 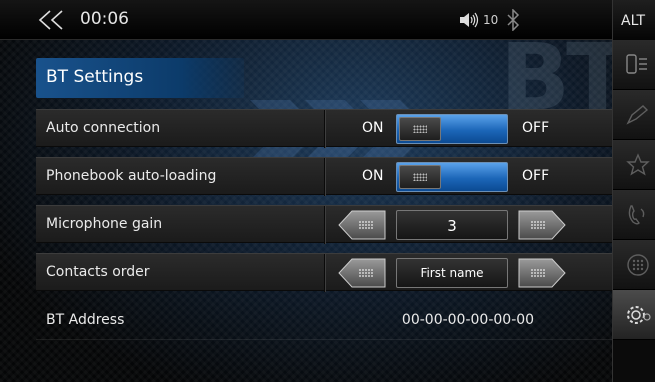 I want to click on edit-icon, so click(x=637, y=115).